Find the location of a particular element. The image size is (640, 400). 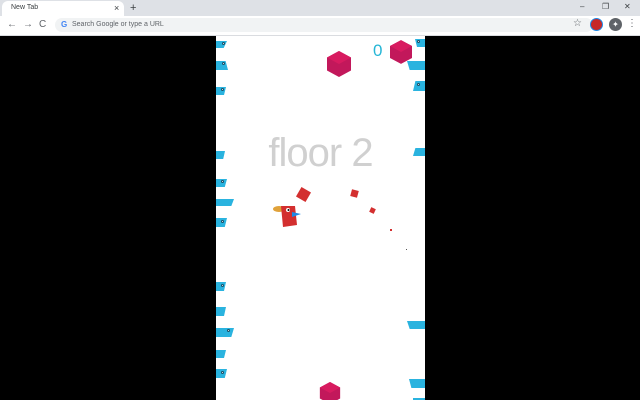

close-tab-icon: × is located at coordinates (116, 8).